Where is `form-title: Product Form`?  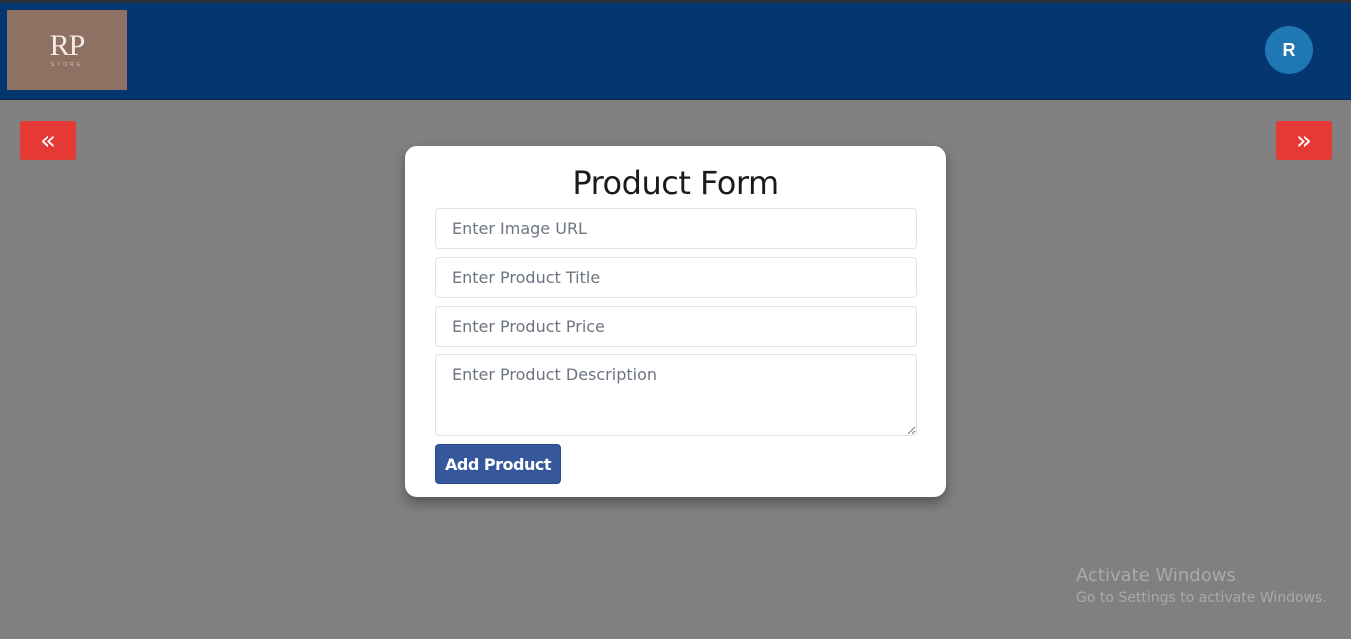
form-title: Product Form is located at coordinates (675, 183).